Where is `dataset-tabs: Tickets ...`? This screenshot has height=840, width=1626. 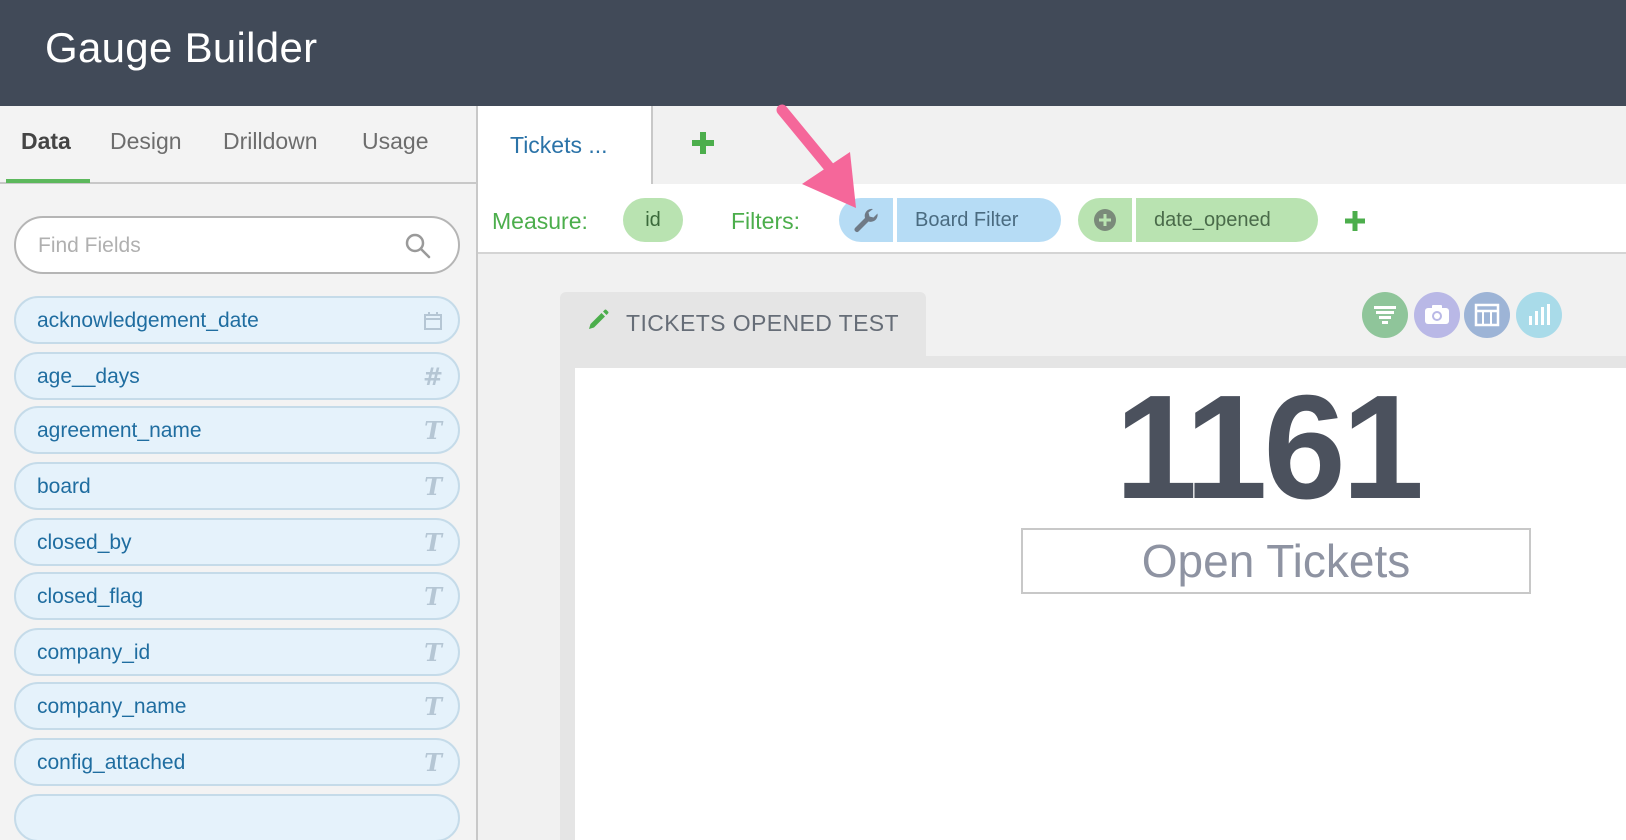 dataset-tabs: Tickets ... is located at coordinates (1052, 145).